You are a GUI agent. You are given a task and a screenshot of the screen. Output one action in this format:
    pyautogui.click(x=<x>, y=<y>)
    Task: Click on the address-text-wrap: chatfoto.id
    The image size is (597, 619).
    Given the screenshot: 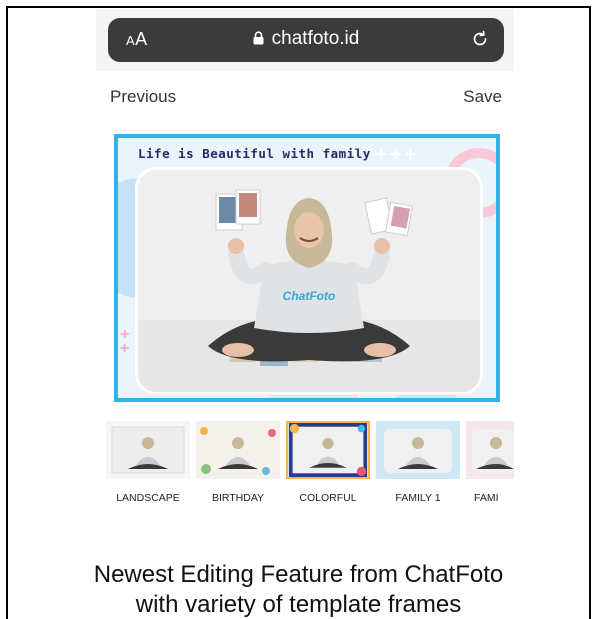 What is the action you would take?
    pyautogui.click(x=306, y=39)
    